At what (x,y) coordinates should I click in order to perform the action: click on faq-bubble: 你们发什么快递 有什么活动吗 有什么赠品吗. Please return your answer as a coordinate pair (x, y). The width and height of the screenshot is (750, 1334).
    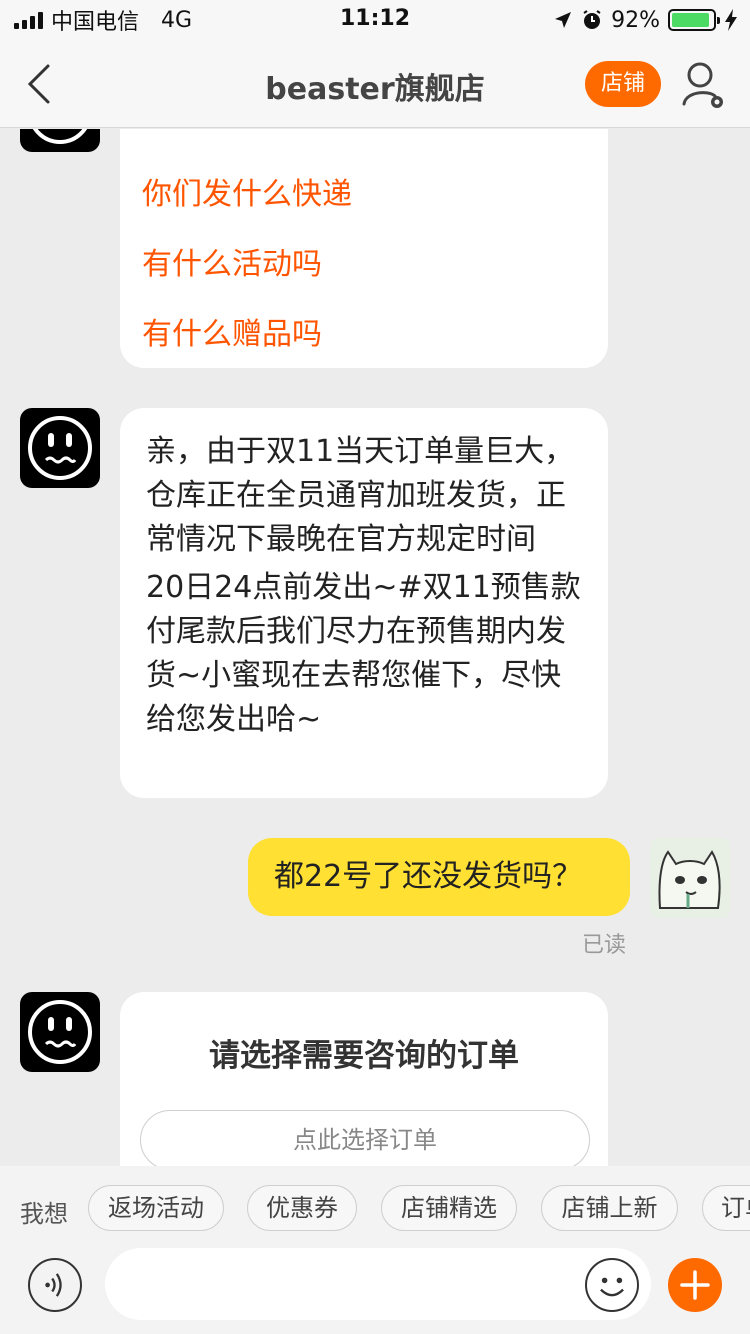
    Looking at the image, I should click on (364, 248).